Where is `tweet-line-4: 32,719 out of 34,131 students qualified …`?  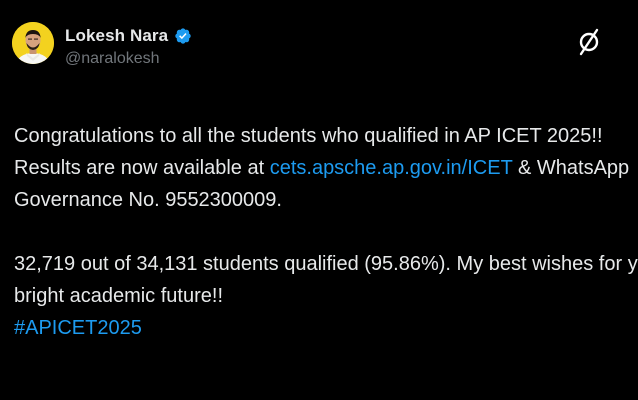
tweet-line-4: 32,719 out of 34,131 students qualified … is located at coordinates (326, 264).